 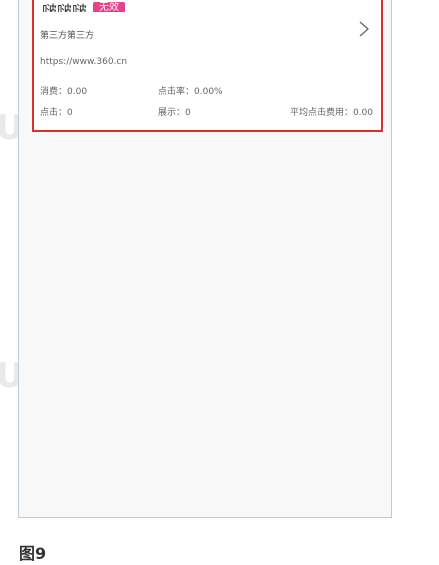 I want to click on card-url: https://www.360.cn, so click(x=83, y=62).